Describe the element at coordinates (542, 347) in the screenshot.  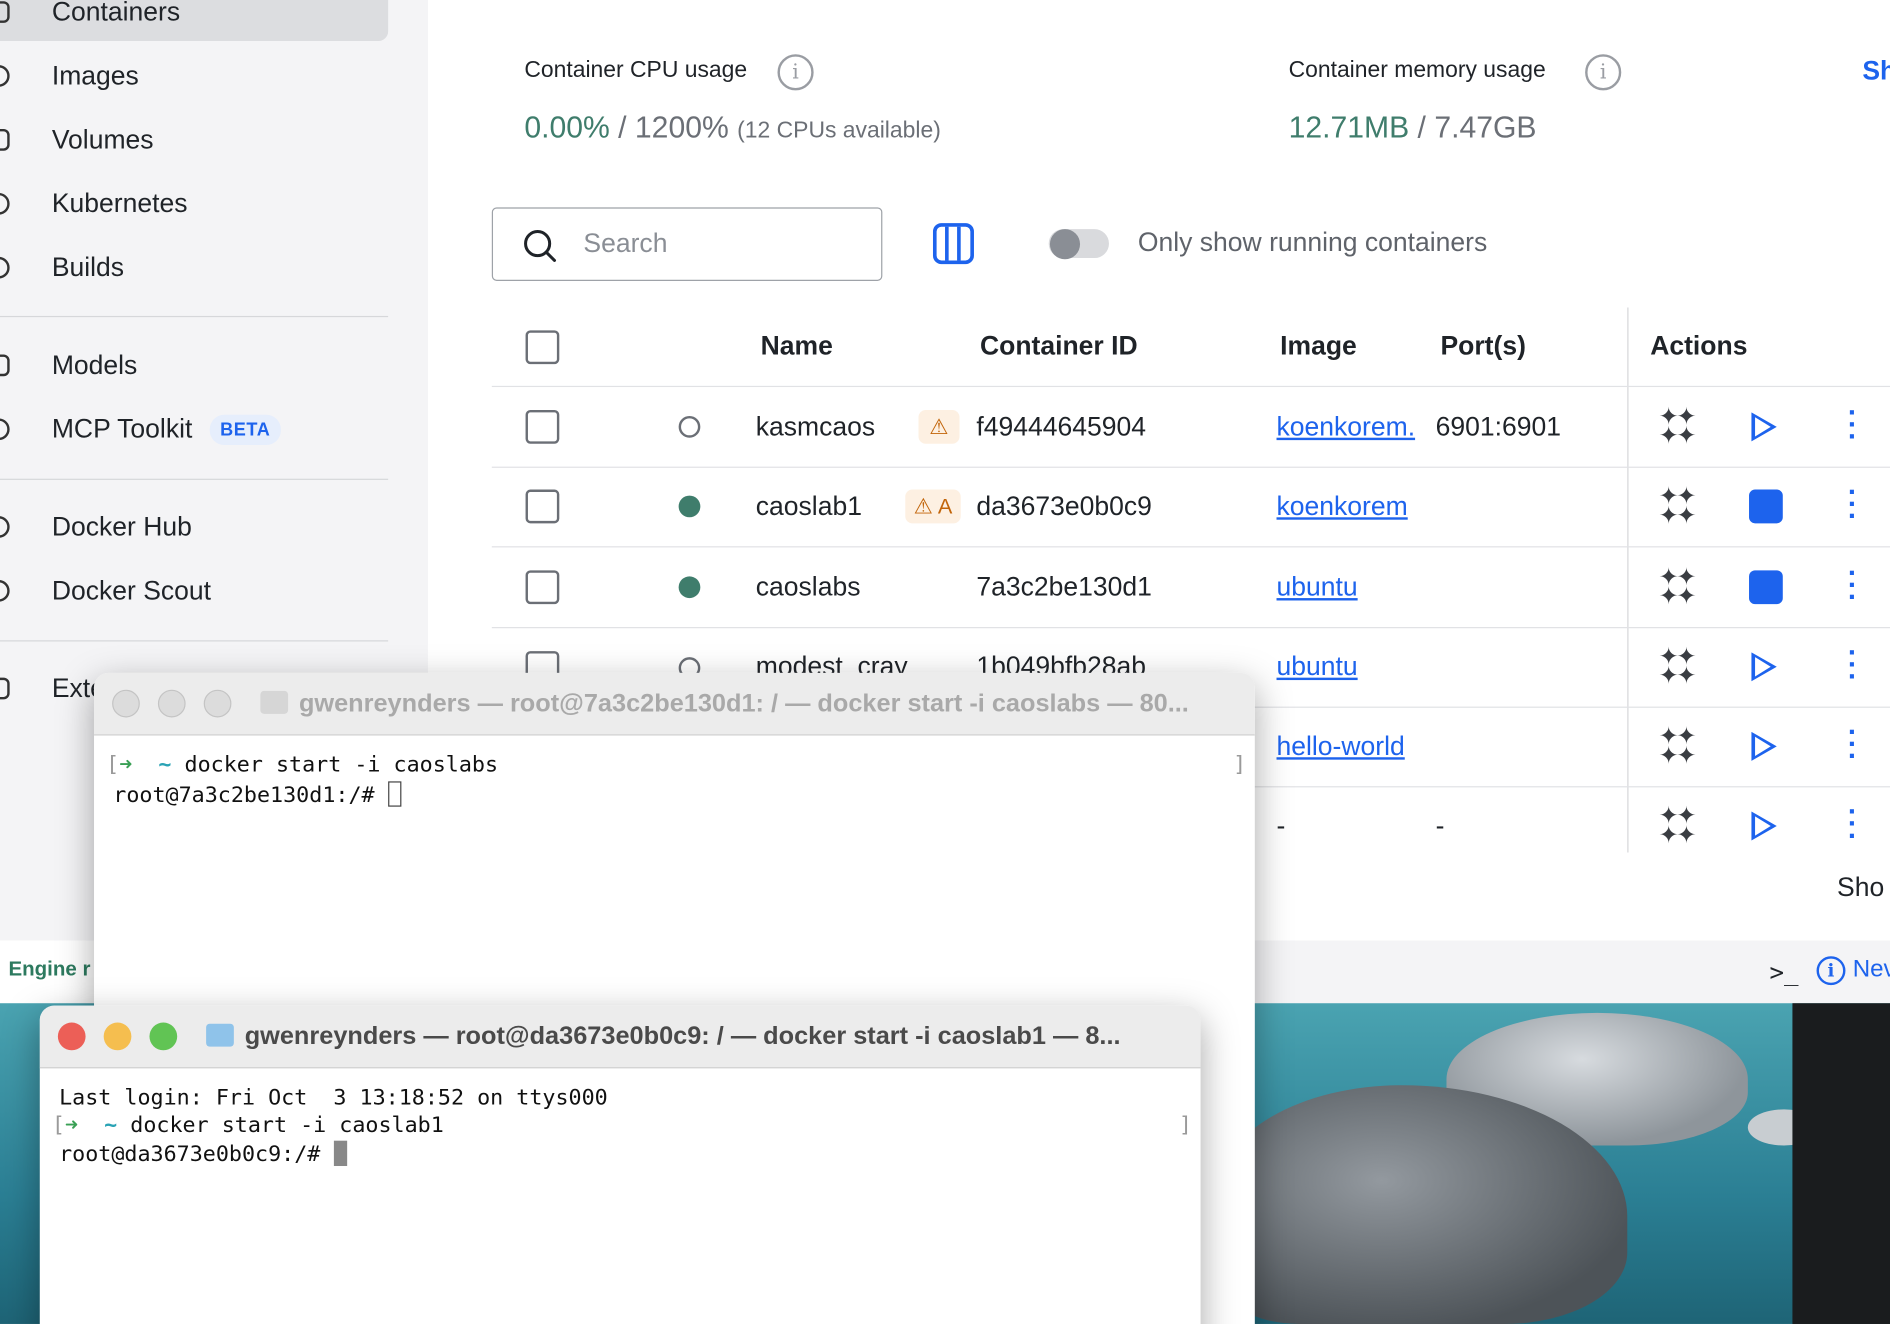
I see `select-all-checkbox` at that location.